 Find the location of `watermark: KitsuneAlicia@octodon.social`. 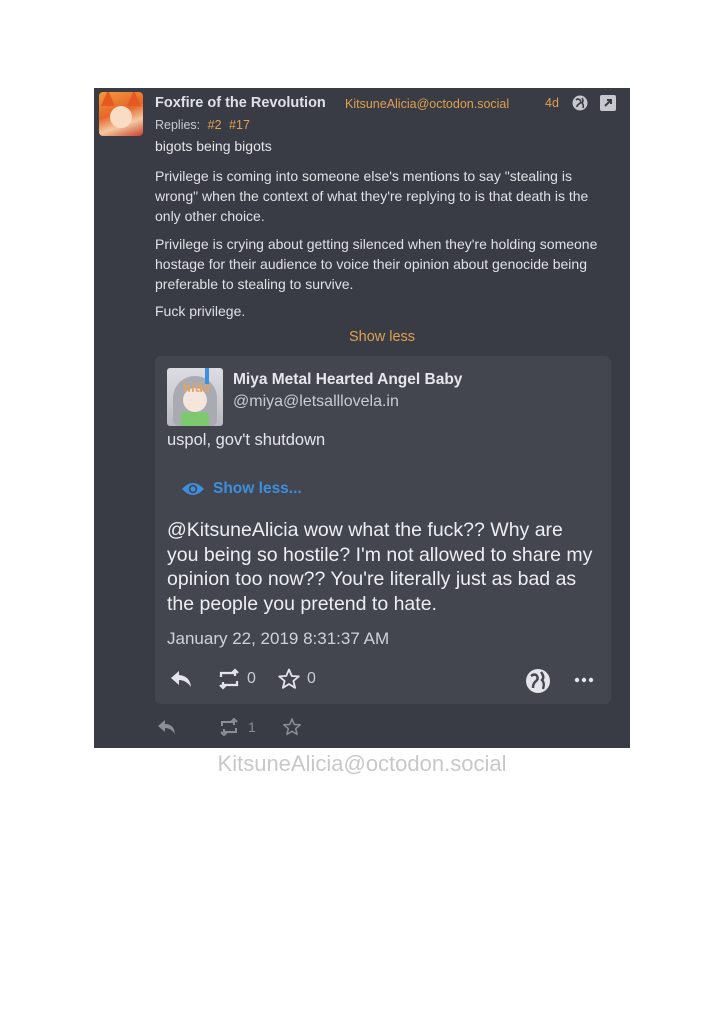

watermark: KitsuneAlicia@octodon.social is located at coordinates (362, 763).